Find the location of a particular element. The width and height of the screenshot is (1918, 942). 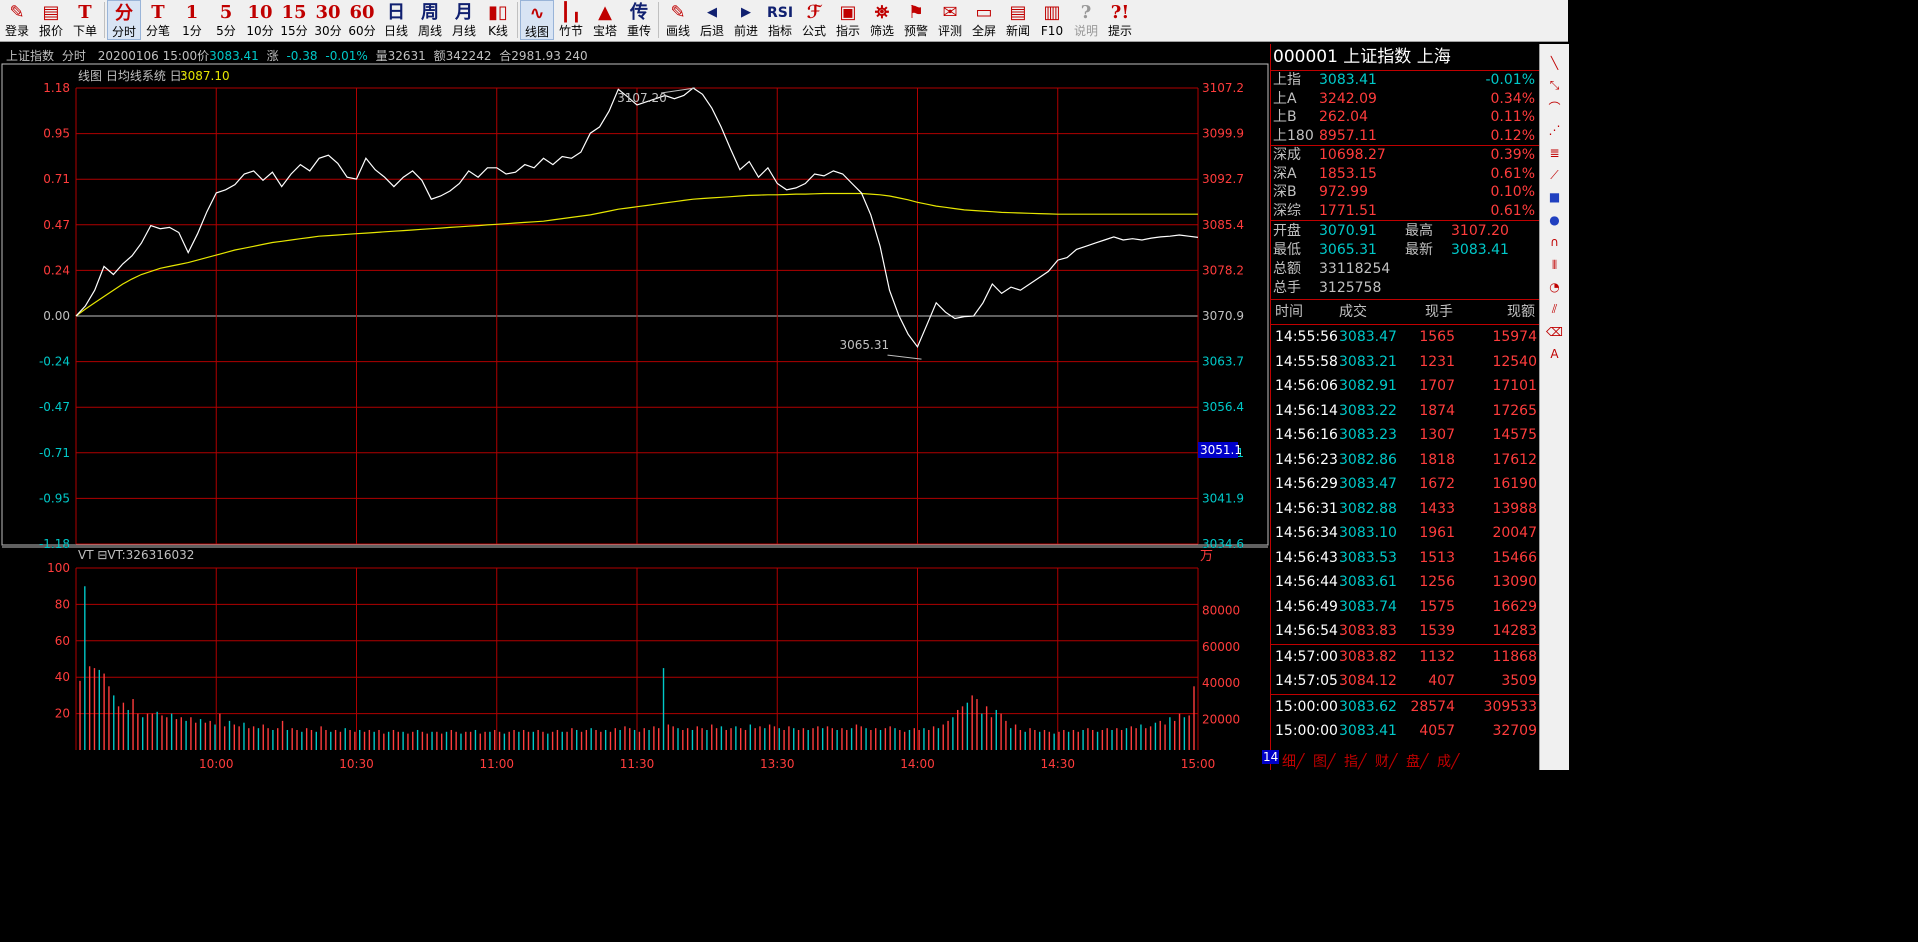

tick-volume: 4057 is located at coordinates (1437, 731).